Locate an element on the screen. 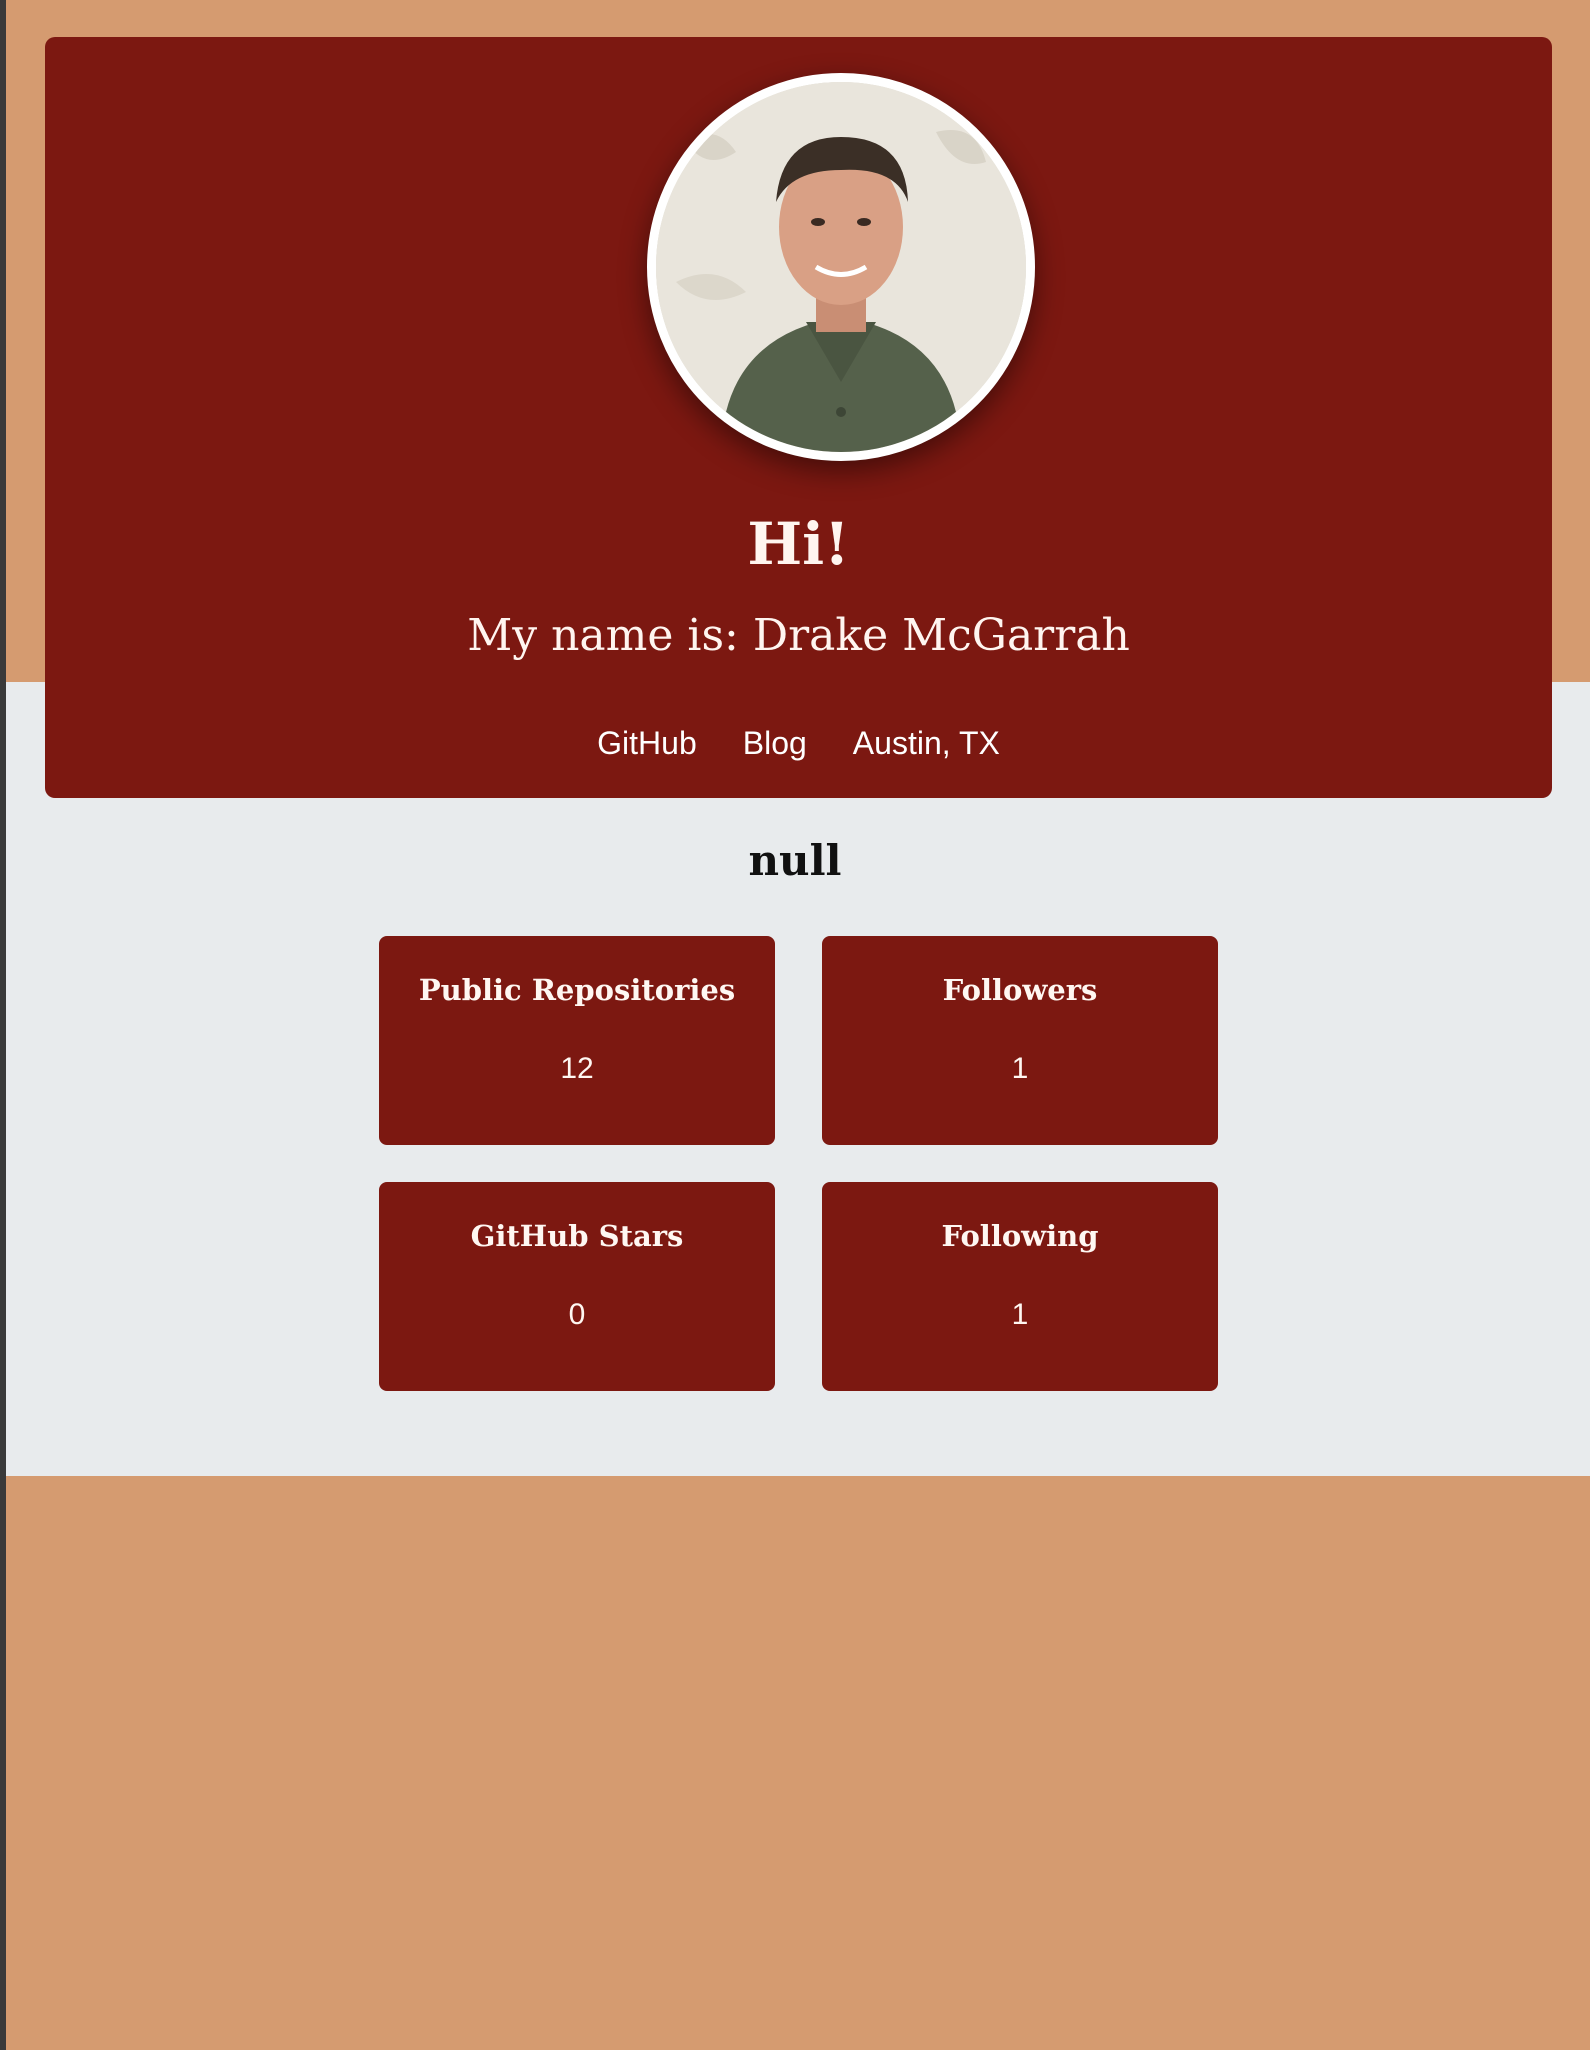  name-heading: My name is: Drake McGarrah is located at coordinates (798, 635).